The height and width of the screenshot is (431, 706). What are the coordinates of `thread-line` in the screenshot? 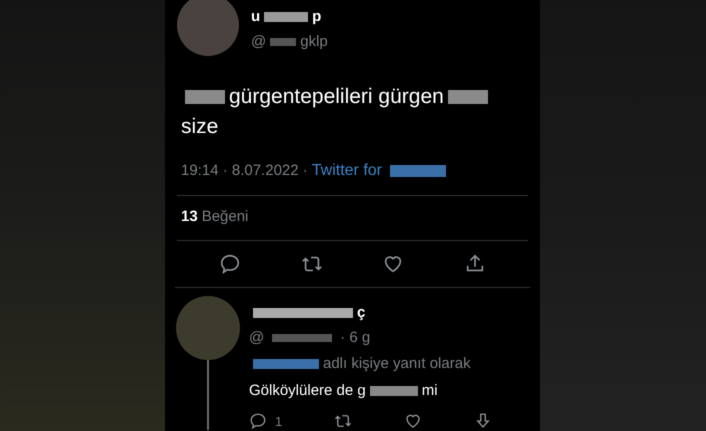 It's located at (208, 395).